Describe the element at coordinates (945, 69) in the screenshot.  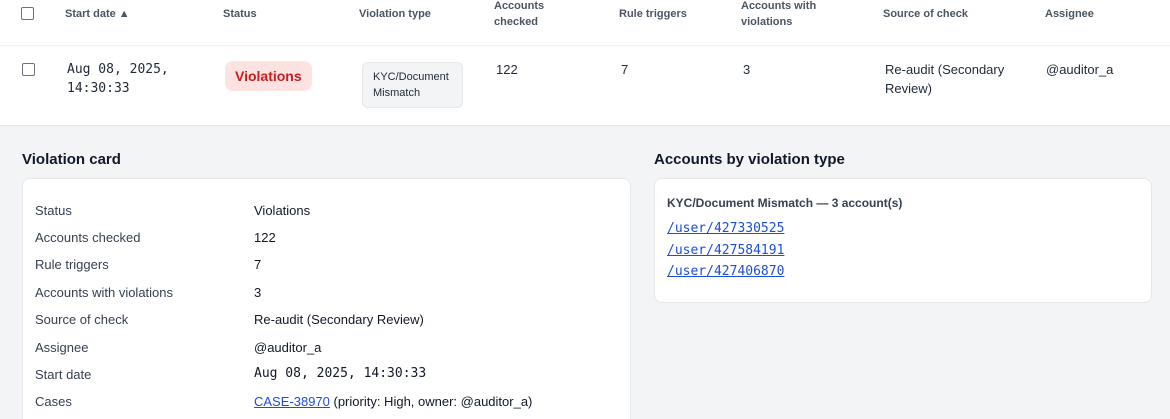
I see `row-source-of-check-line1: Re-audit (Secondary` at that location.